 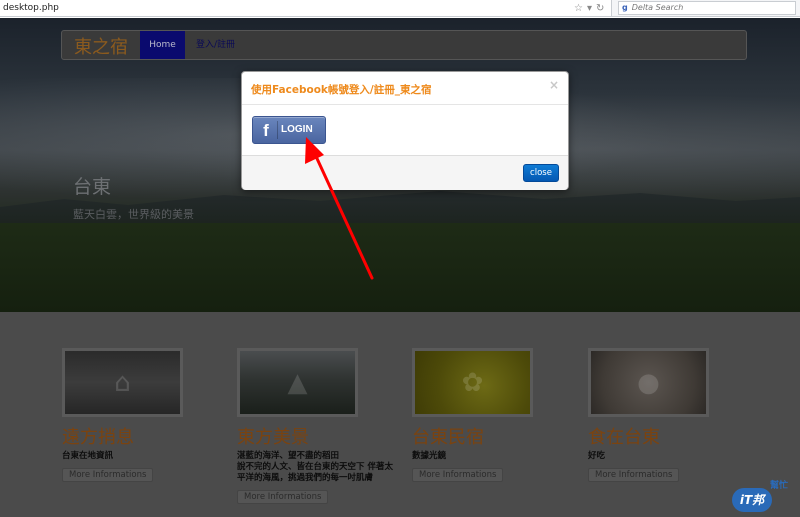 I want to click on food-icon: ●, so click(x=648, y=382).